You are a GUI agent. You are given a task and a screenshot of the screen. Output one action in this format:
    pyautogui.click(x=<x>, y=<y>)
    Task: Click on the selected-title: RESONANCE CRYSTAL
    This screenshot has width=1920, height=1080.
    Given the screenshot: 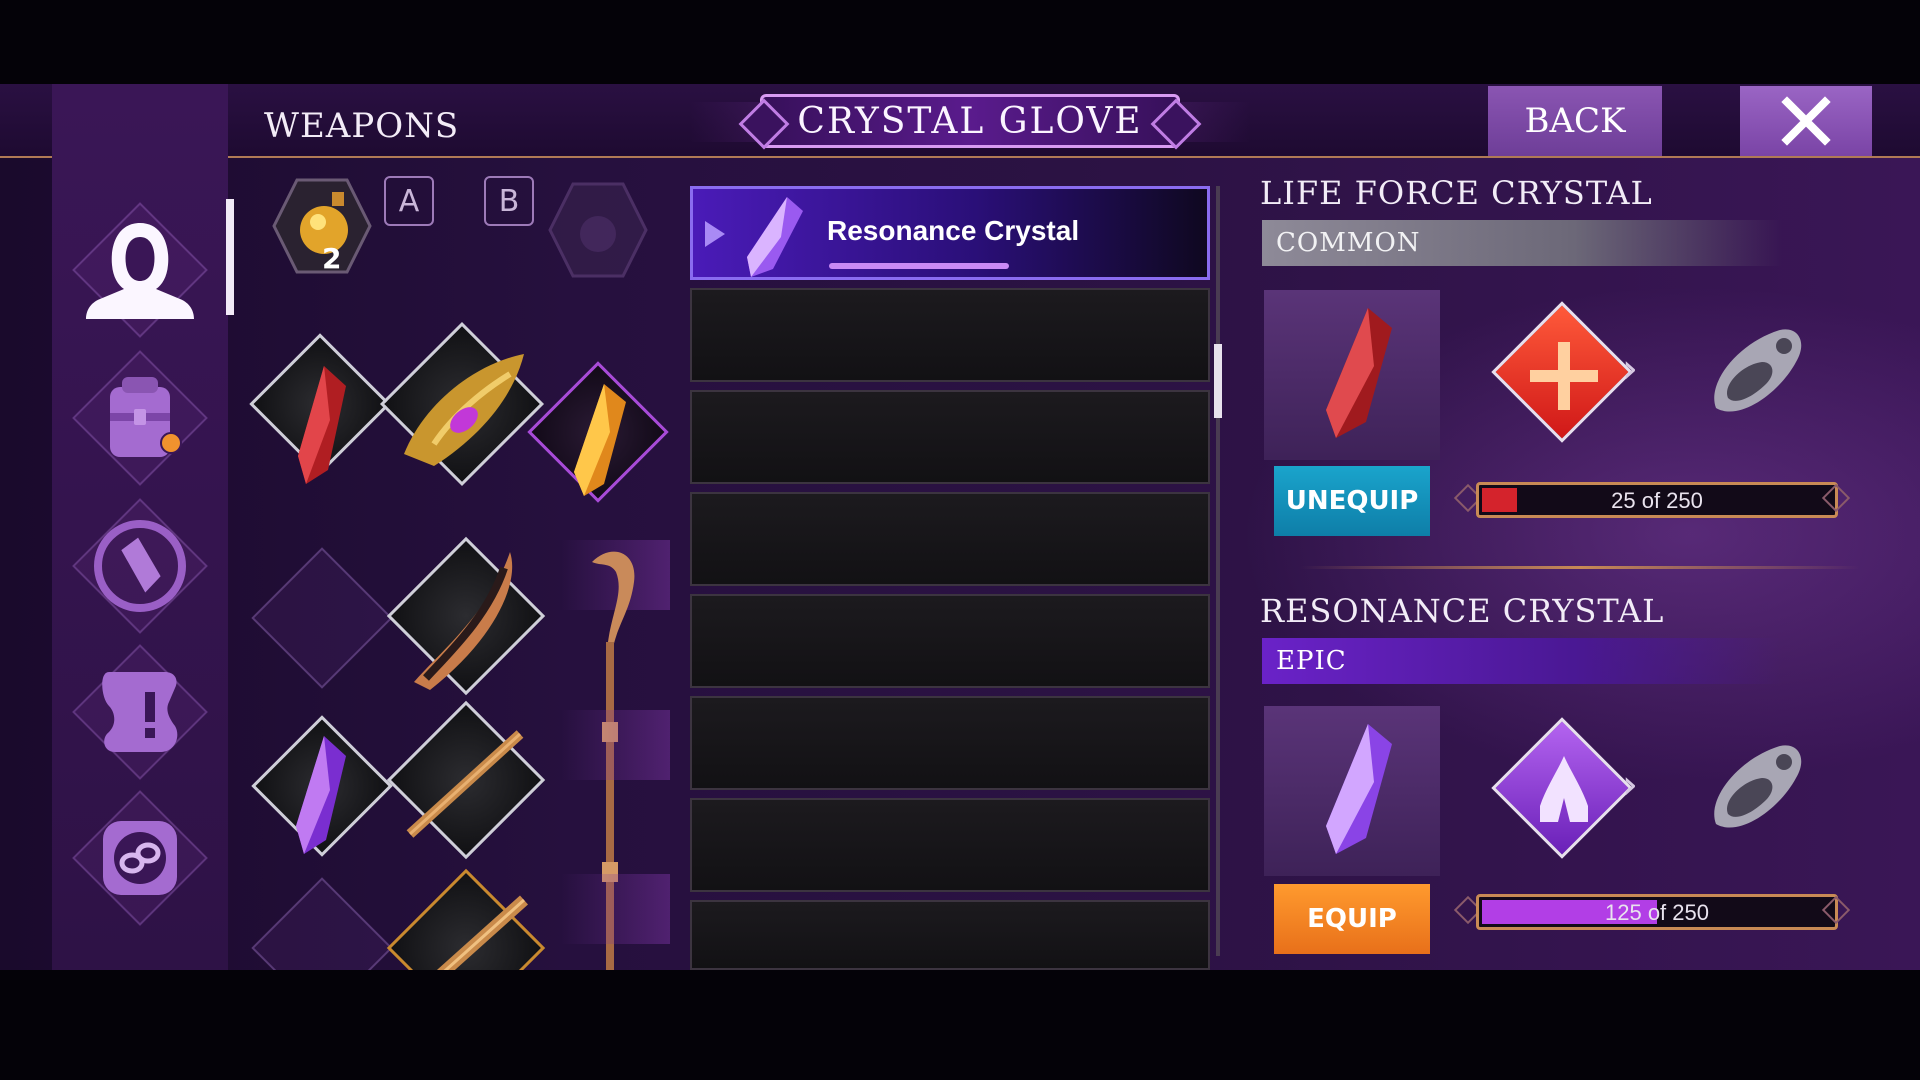 What is the action you would take?
    pyautogui.click(x=1462, y=611)
    